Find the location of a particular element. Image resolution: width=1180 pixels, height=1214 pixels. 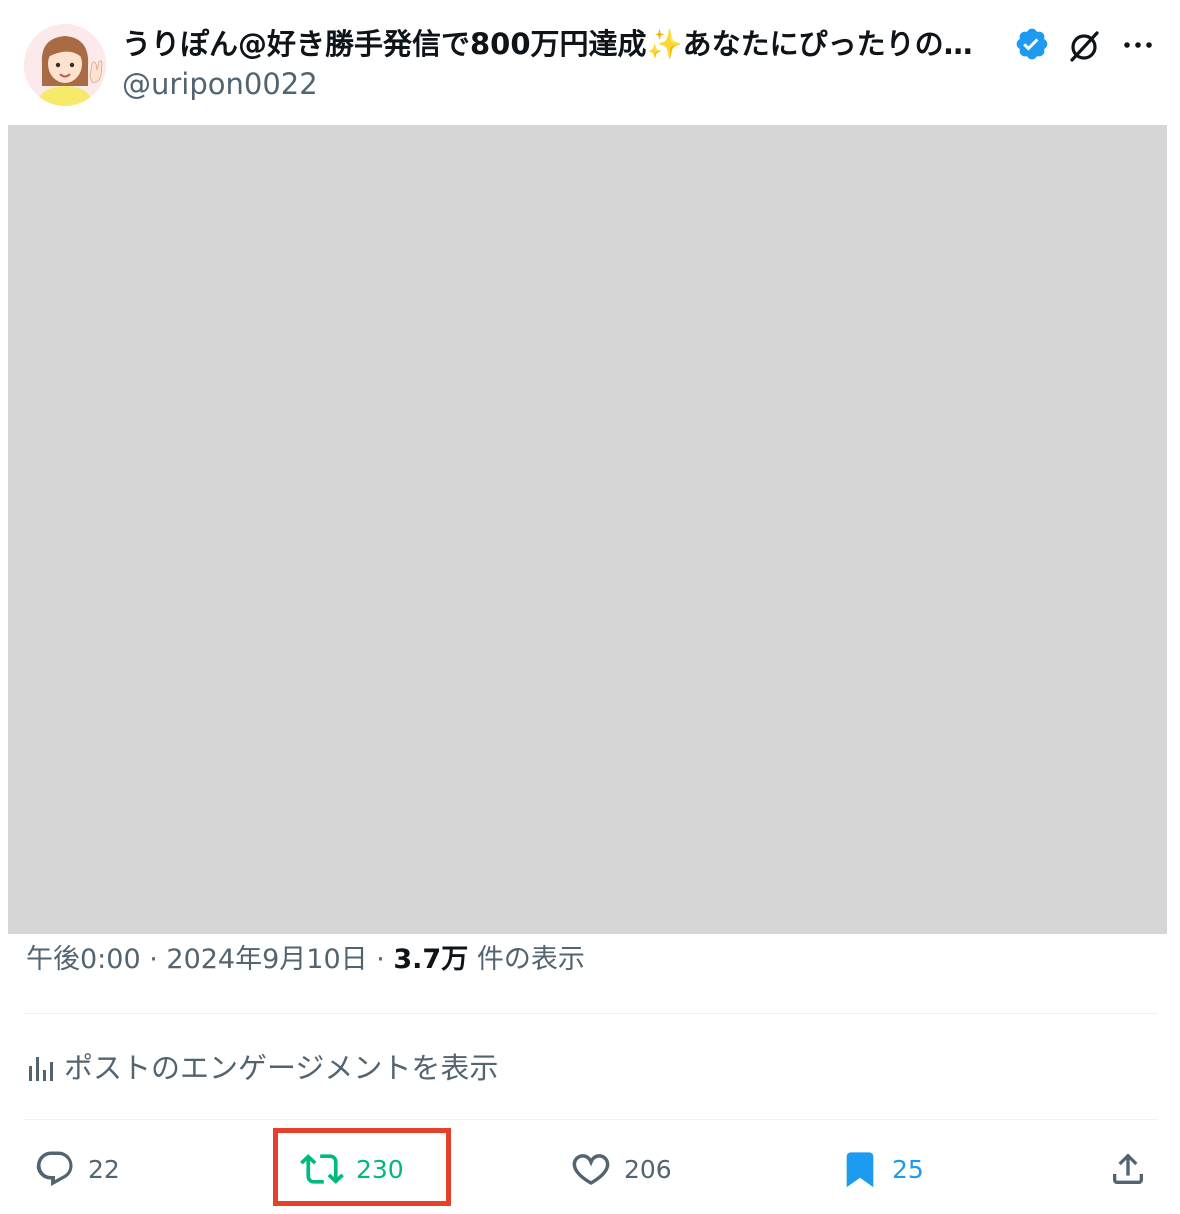

avatar-illustration is located at coordinates (65, 65).